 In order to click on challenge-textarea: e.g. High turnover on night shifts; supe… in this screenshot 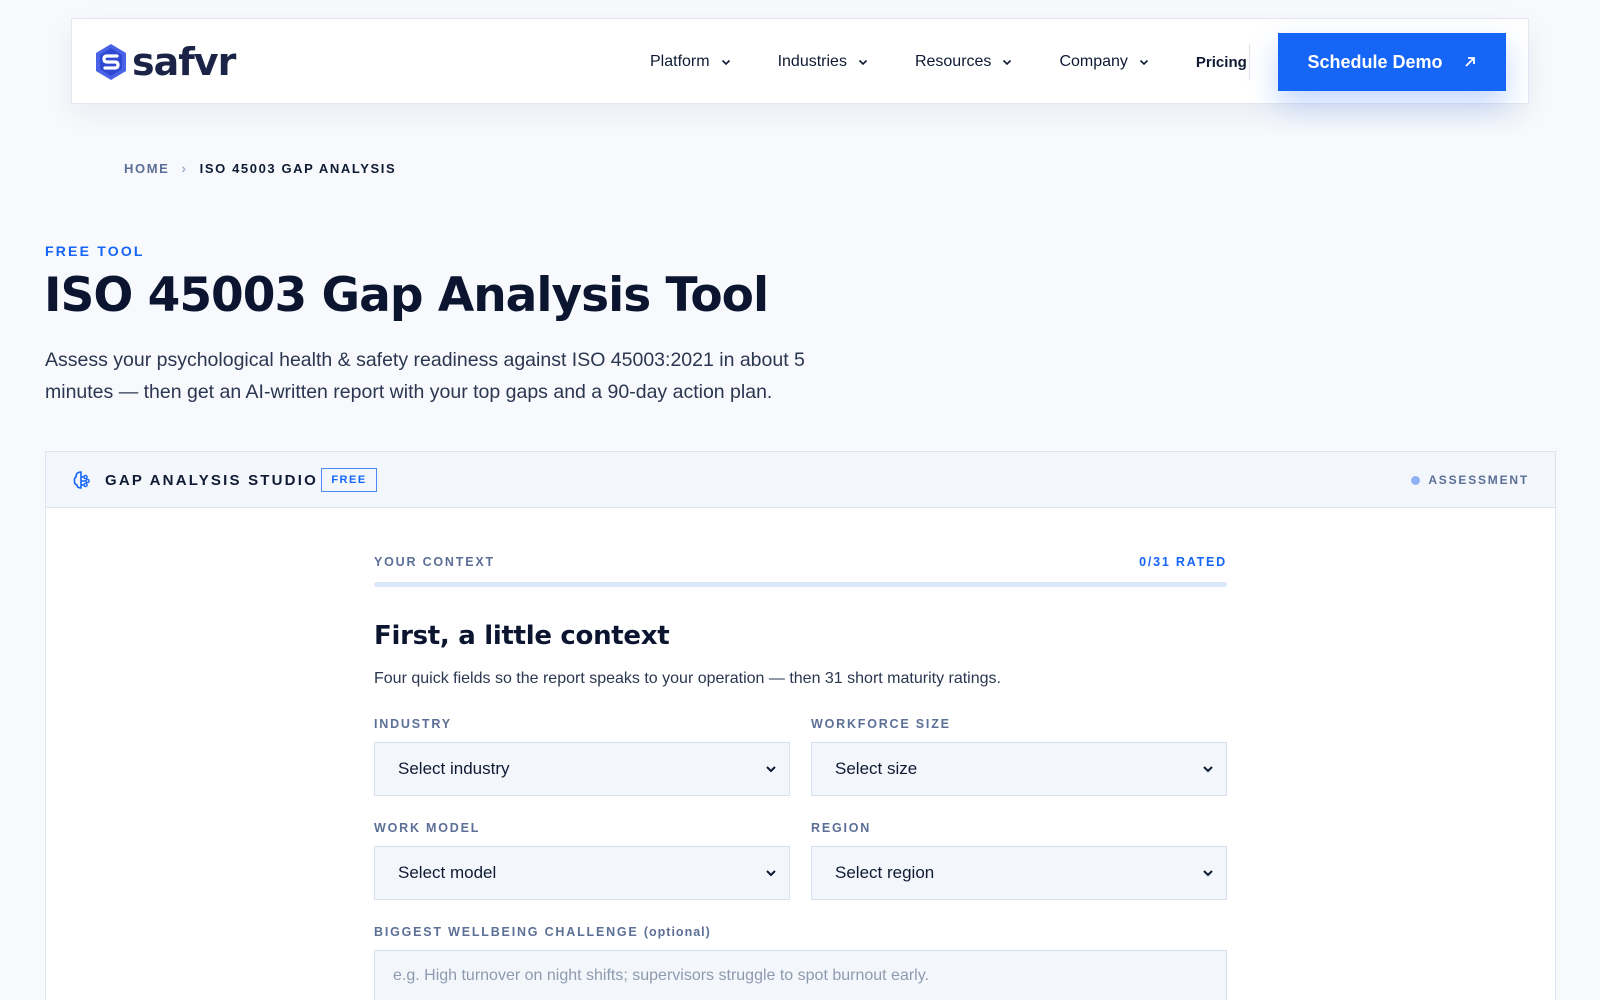, I will do `click(800, 975)`.